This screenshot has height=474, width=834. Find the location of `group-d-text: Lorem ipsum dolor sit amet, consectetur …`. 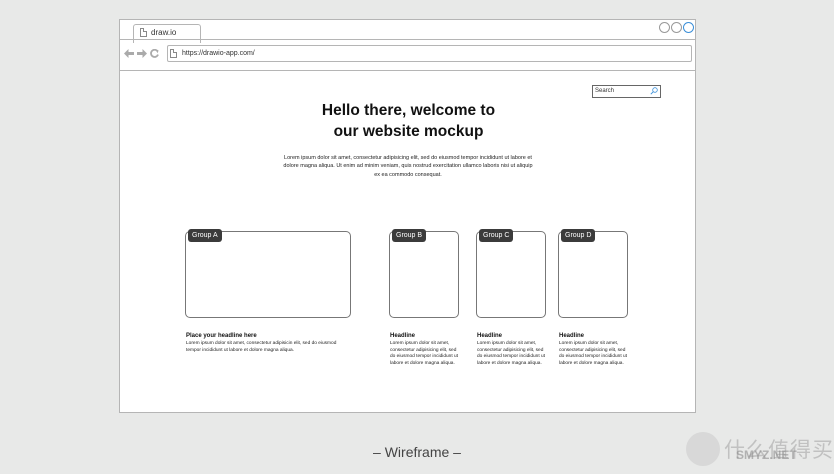

group-d-text: Lorem ipsum dolor sit amet, consectetur … is located at coordinates (593, 353).